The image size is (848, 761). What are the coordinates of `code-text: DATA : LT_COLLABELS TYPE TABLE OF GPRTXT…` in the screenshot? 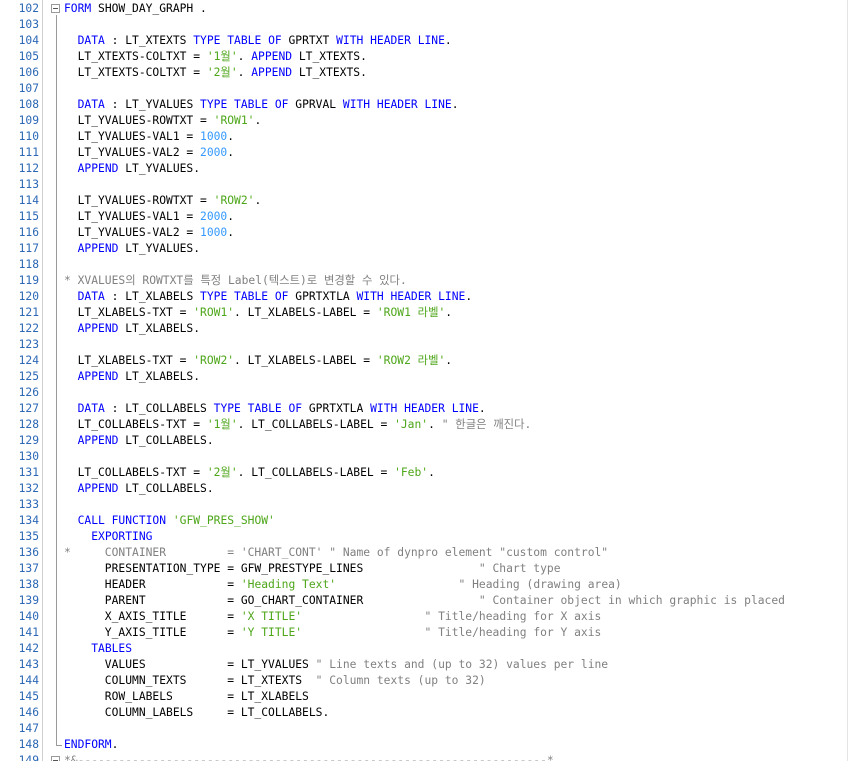 It's located at (275, 409).